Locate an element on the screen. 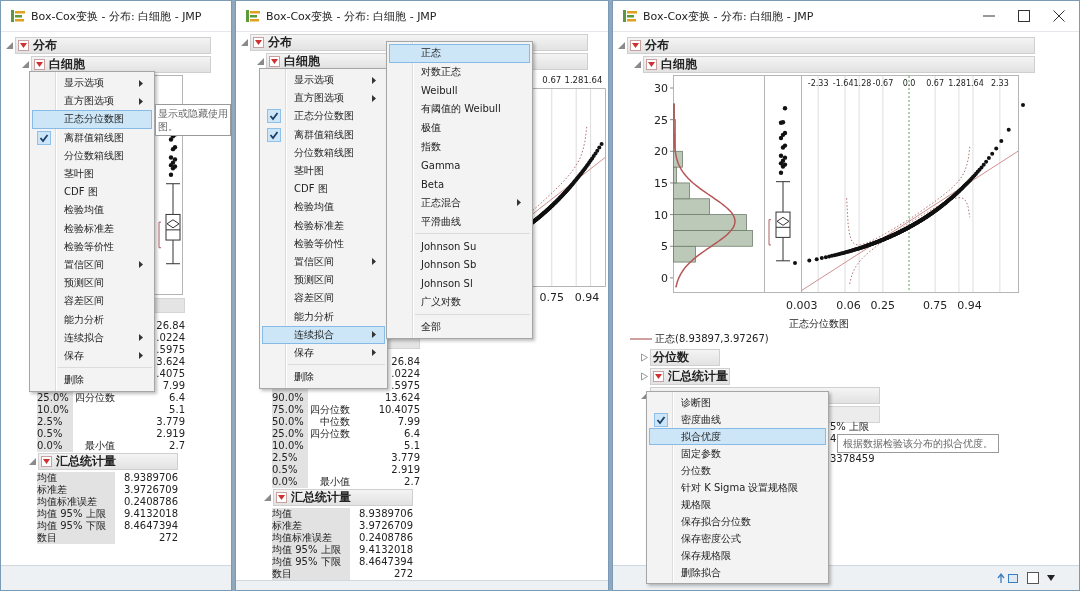 Image resolution: width=1080 pixels, height=591 pixels. table-cell: 5.1 is located at coordinates (412, 446).